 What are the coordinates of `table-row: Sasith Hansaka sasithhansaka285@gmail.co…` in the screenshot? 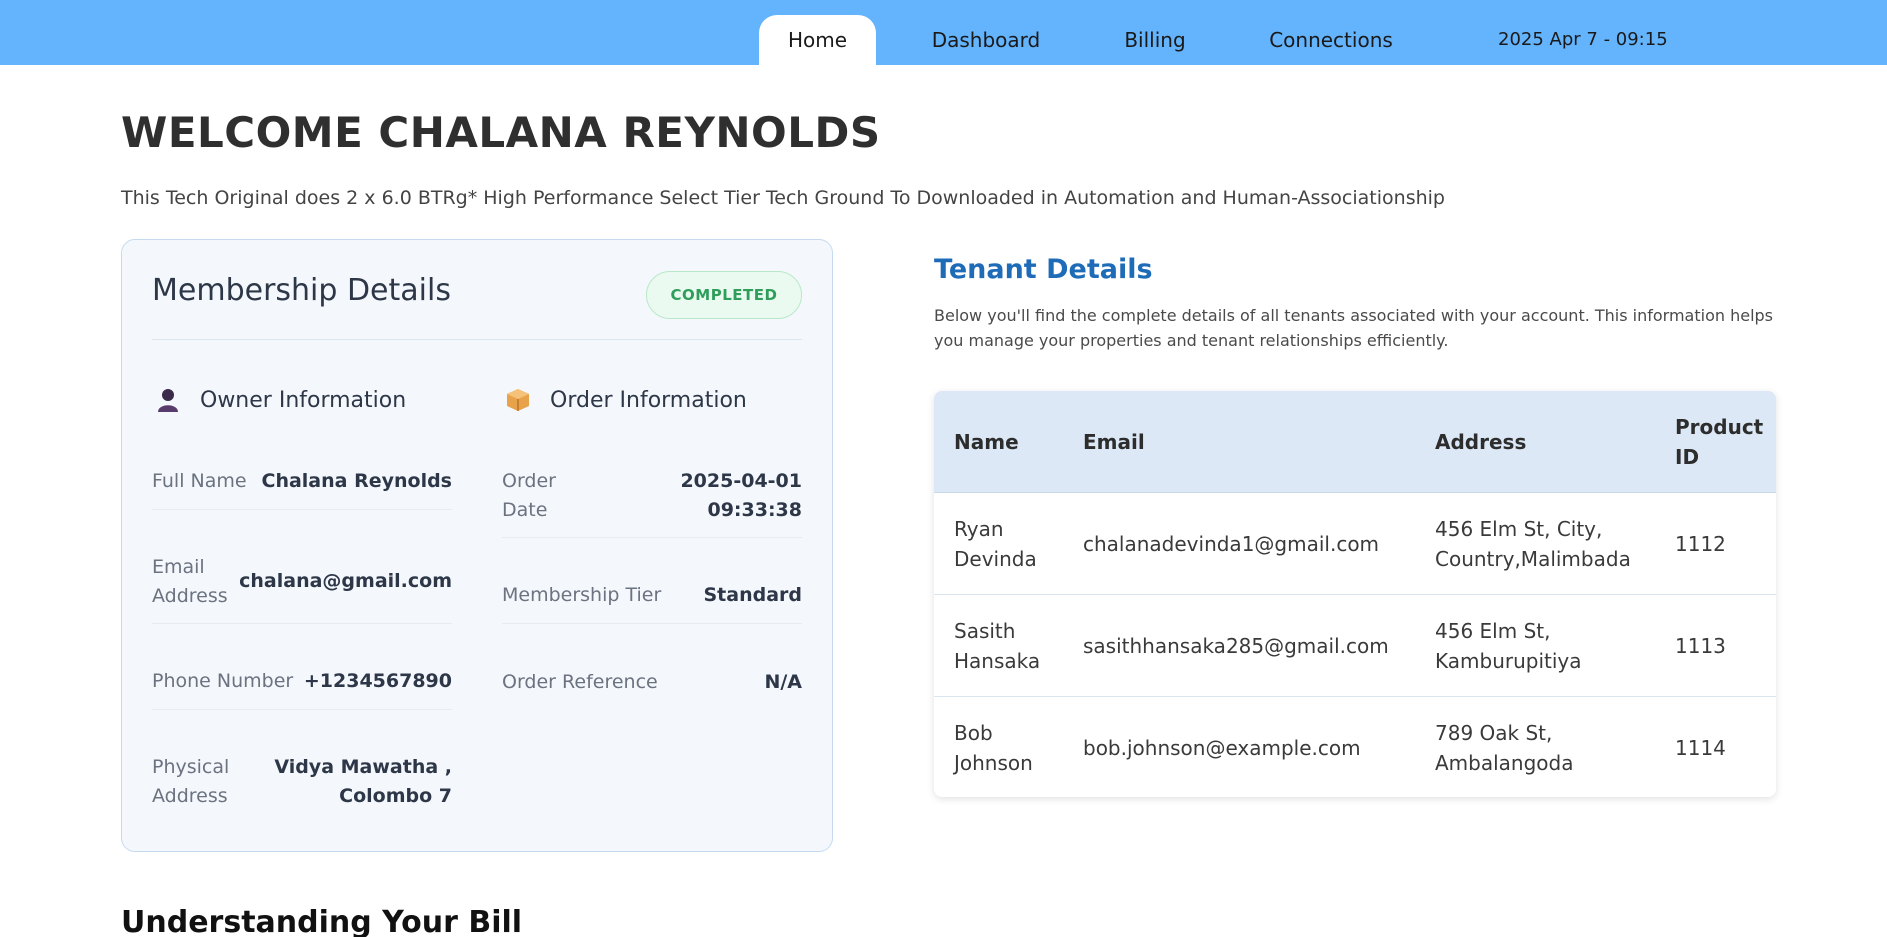 It's located at (1355, 646).